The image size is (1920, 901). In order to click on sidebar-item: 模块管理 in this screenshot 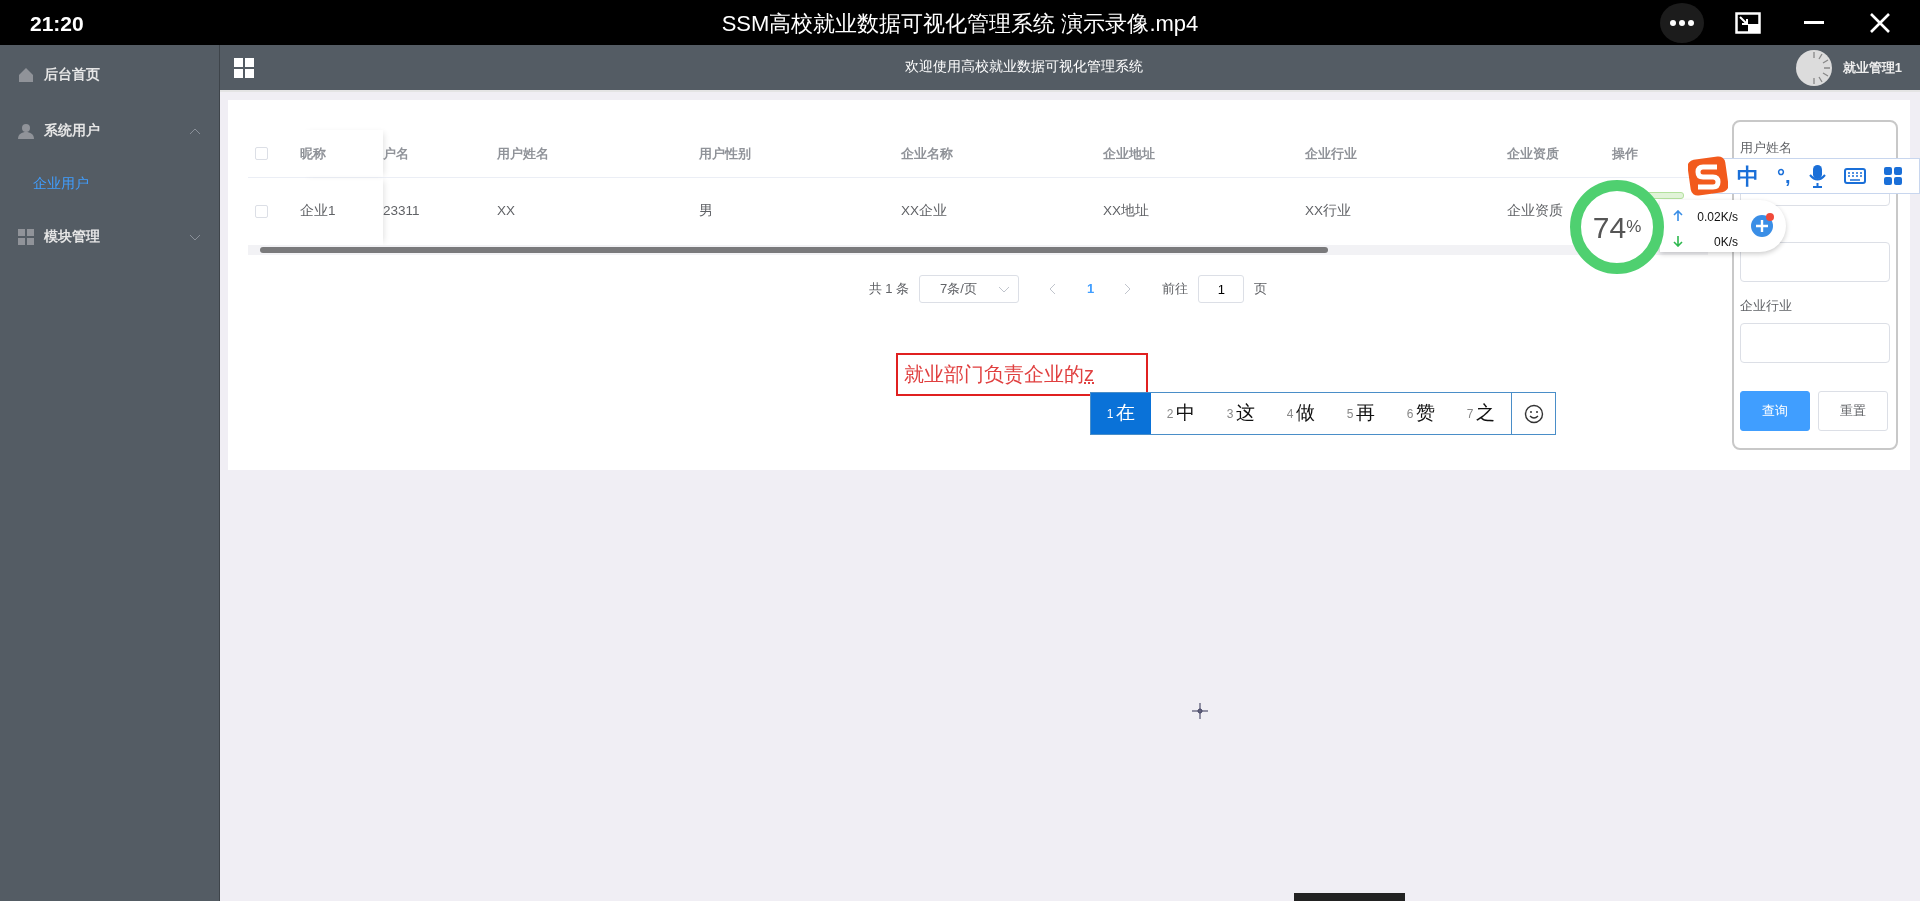, I will do `click(109, 237)`.